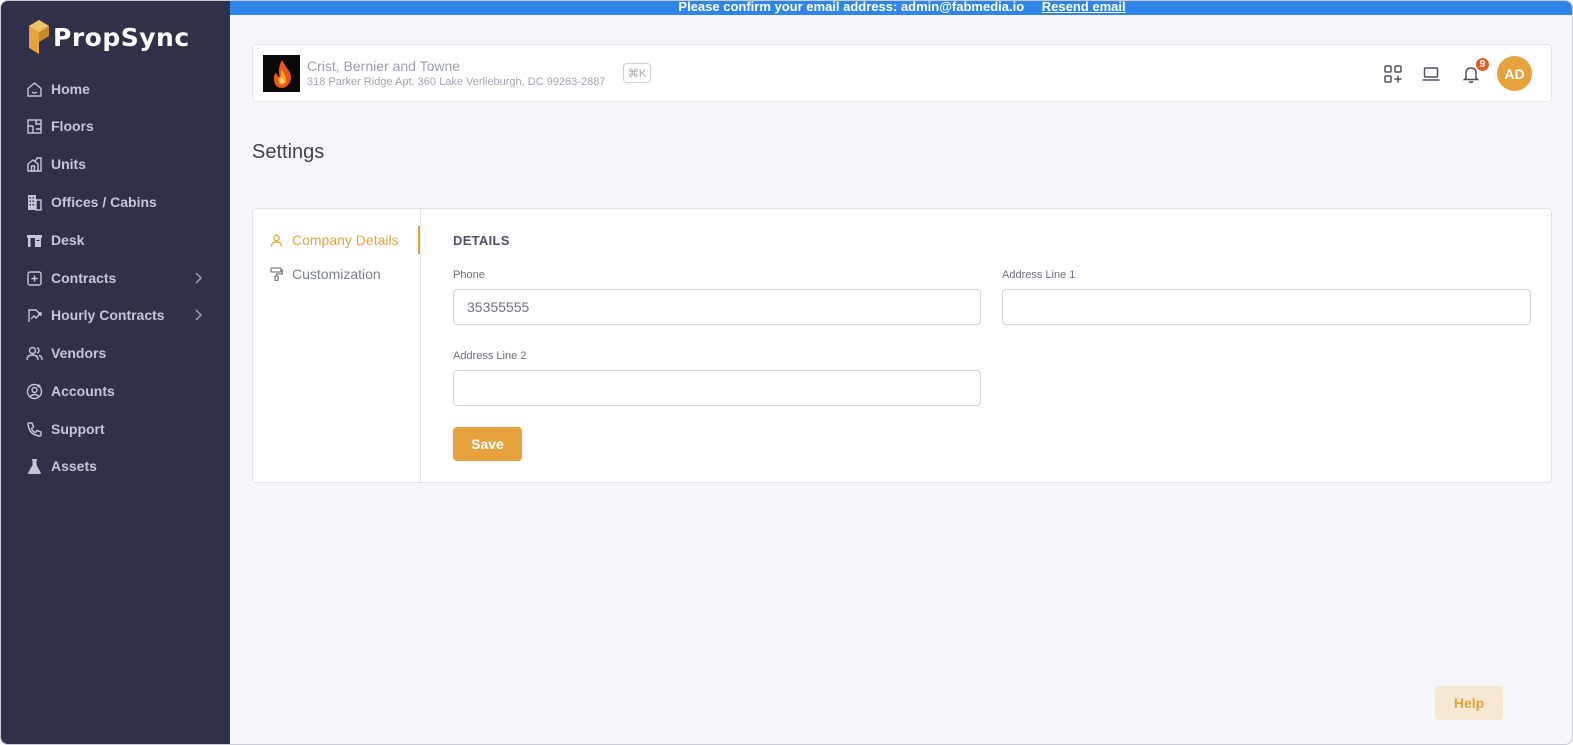 This screenshot has height=745, width=1573. I want to click on sidebar-item-label: Assets, so click(74, 466).